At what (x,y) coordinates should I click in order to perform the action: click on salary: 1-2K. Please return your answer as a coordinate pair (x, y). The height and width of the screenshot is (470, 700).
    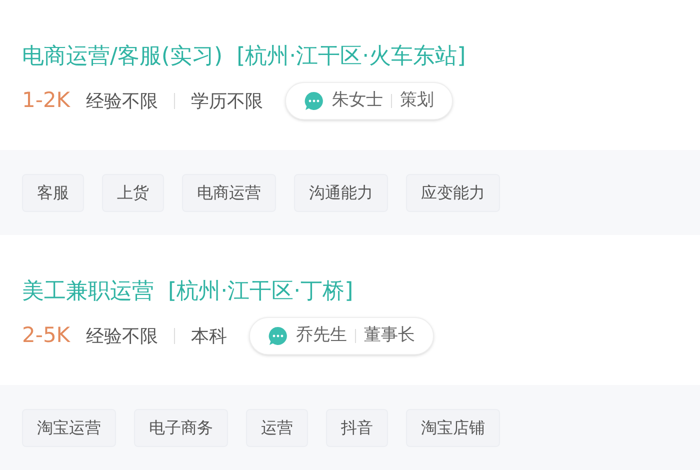
    Looking at the image, I should click on (46, 100).